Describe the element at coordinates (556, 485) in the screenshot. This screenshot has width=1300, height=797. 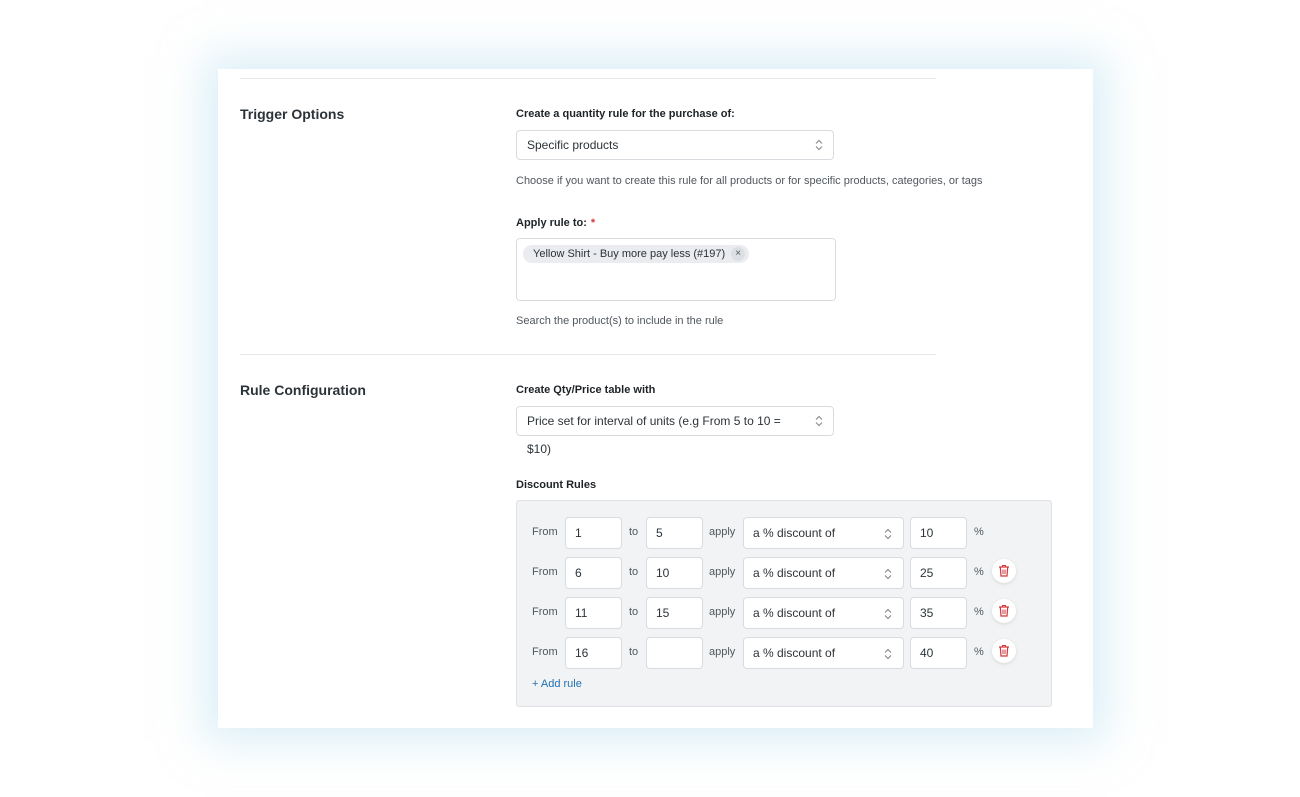
I see `discount-rules-label: Discount Rules` at that location.